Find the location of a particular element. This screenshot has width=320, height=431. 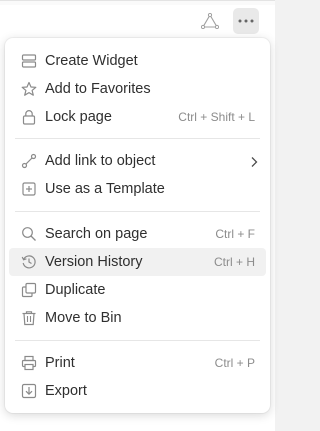

menu-item-label: Create Widget is located at coordinates (91, 61).